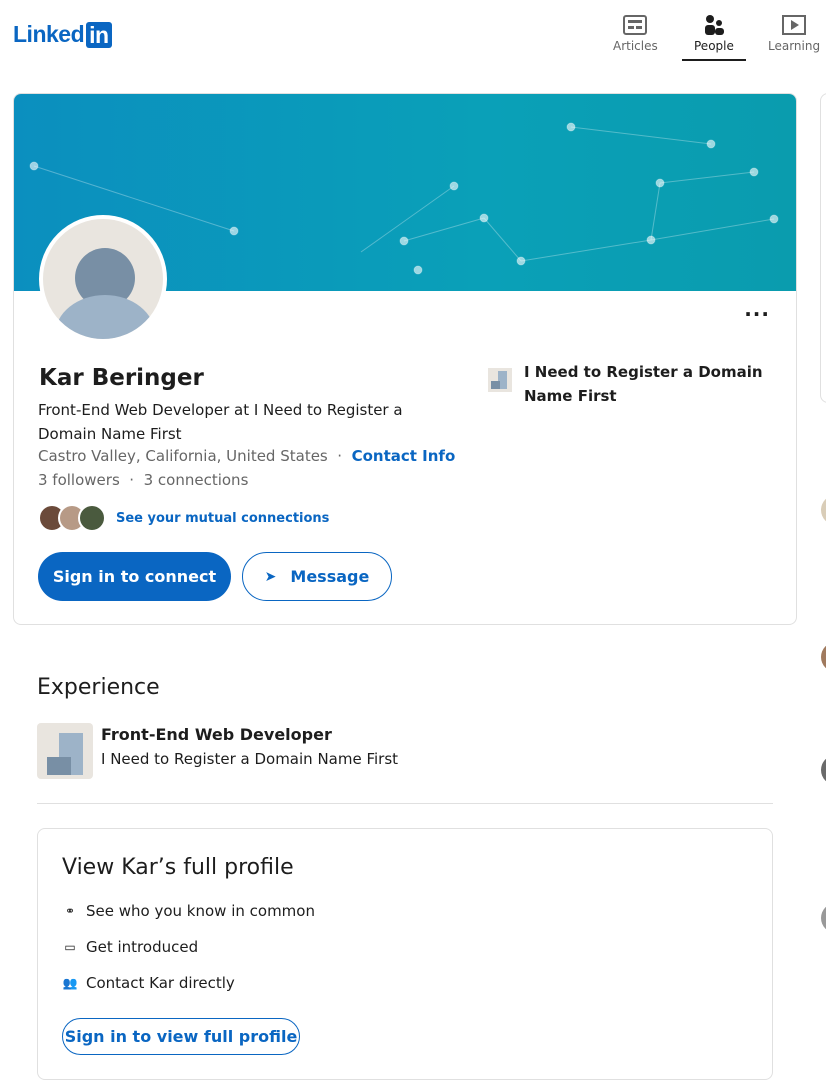 Image resolution: width=826 pixels, height=1092 pixels. What do you see at coordinates (405, 803) in the screenshot?
I see `divider` at bounding box center [405, 803].